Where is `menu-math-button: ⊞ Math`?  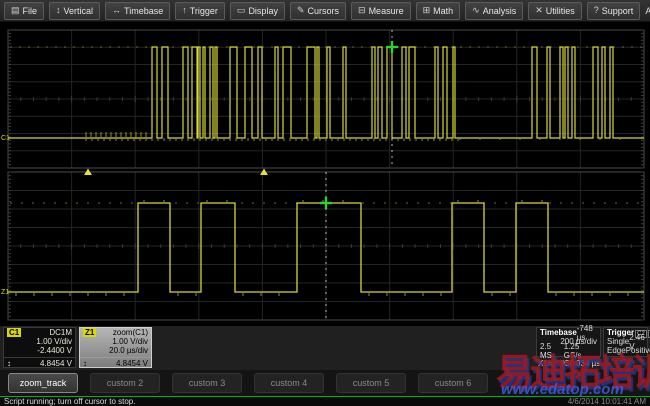
menu-math-button: ⊞ Math is located at coordinates (438, 10).